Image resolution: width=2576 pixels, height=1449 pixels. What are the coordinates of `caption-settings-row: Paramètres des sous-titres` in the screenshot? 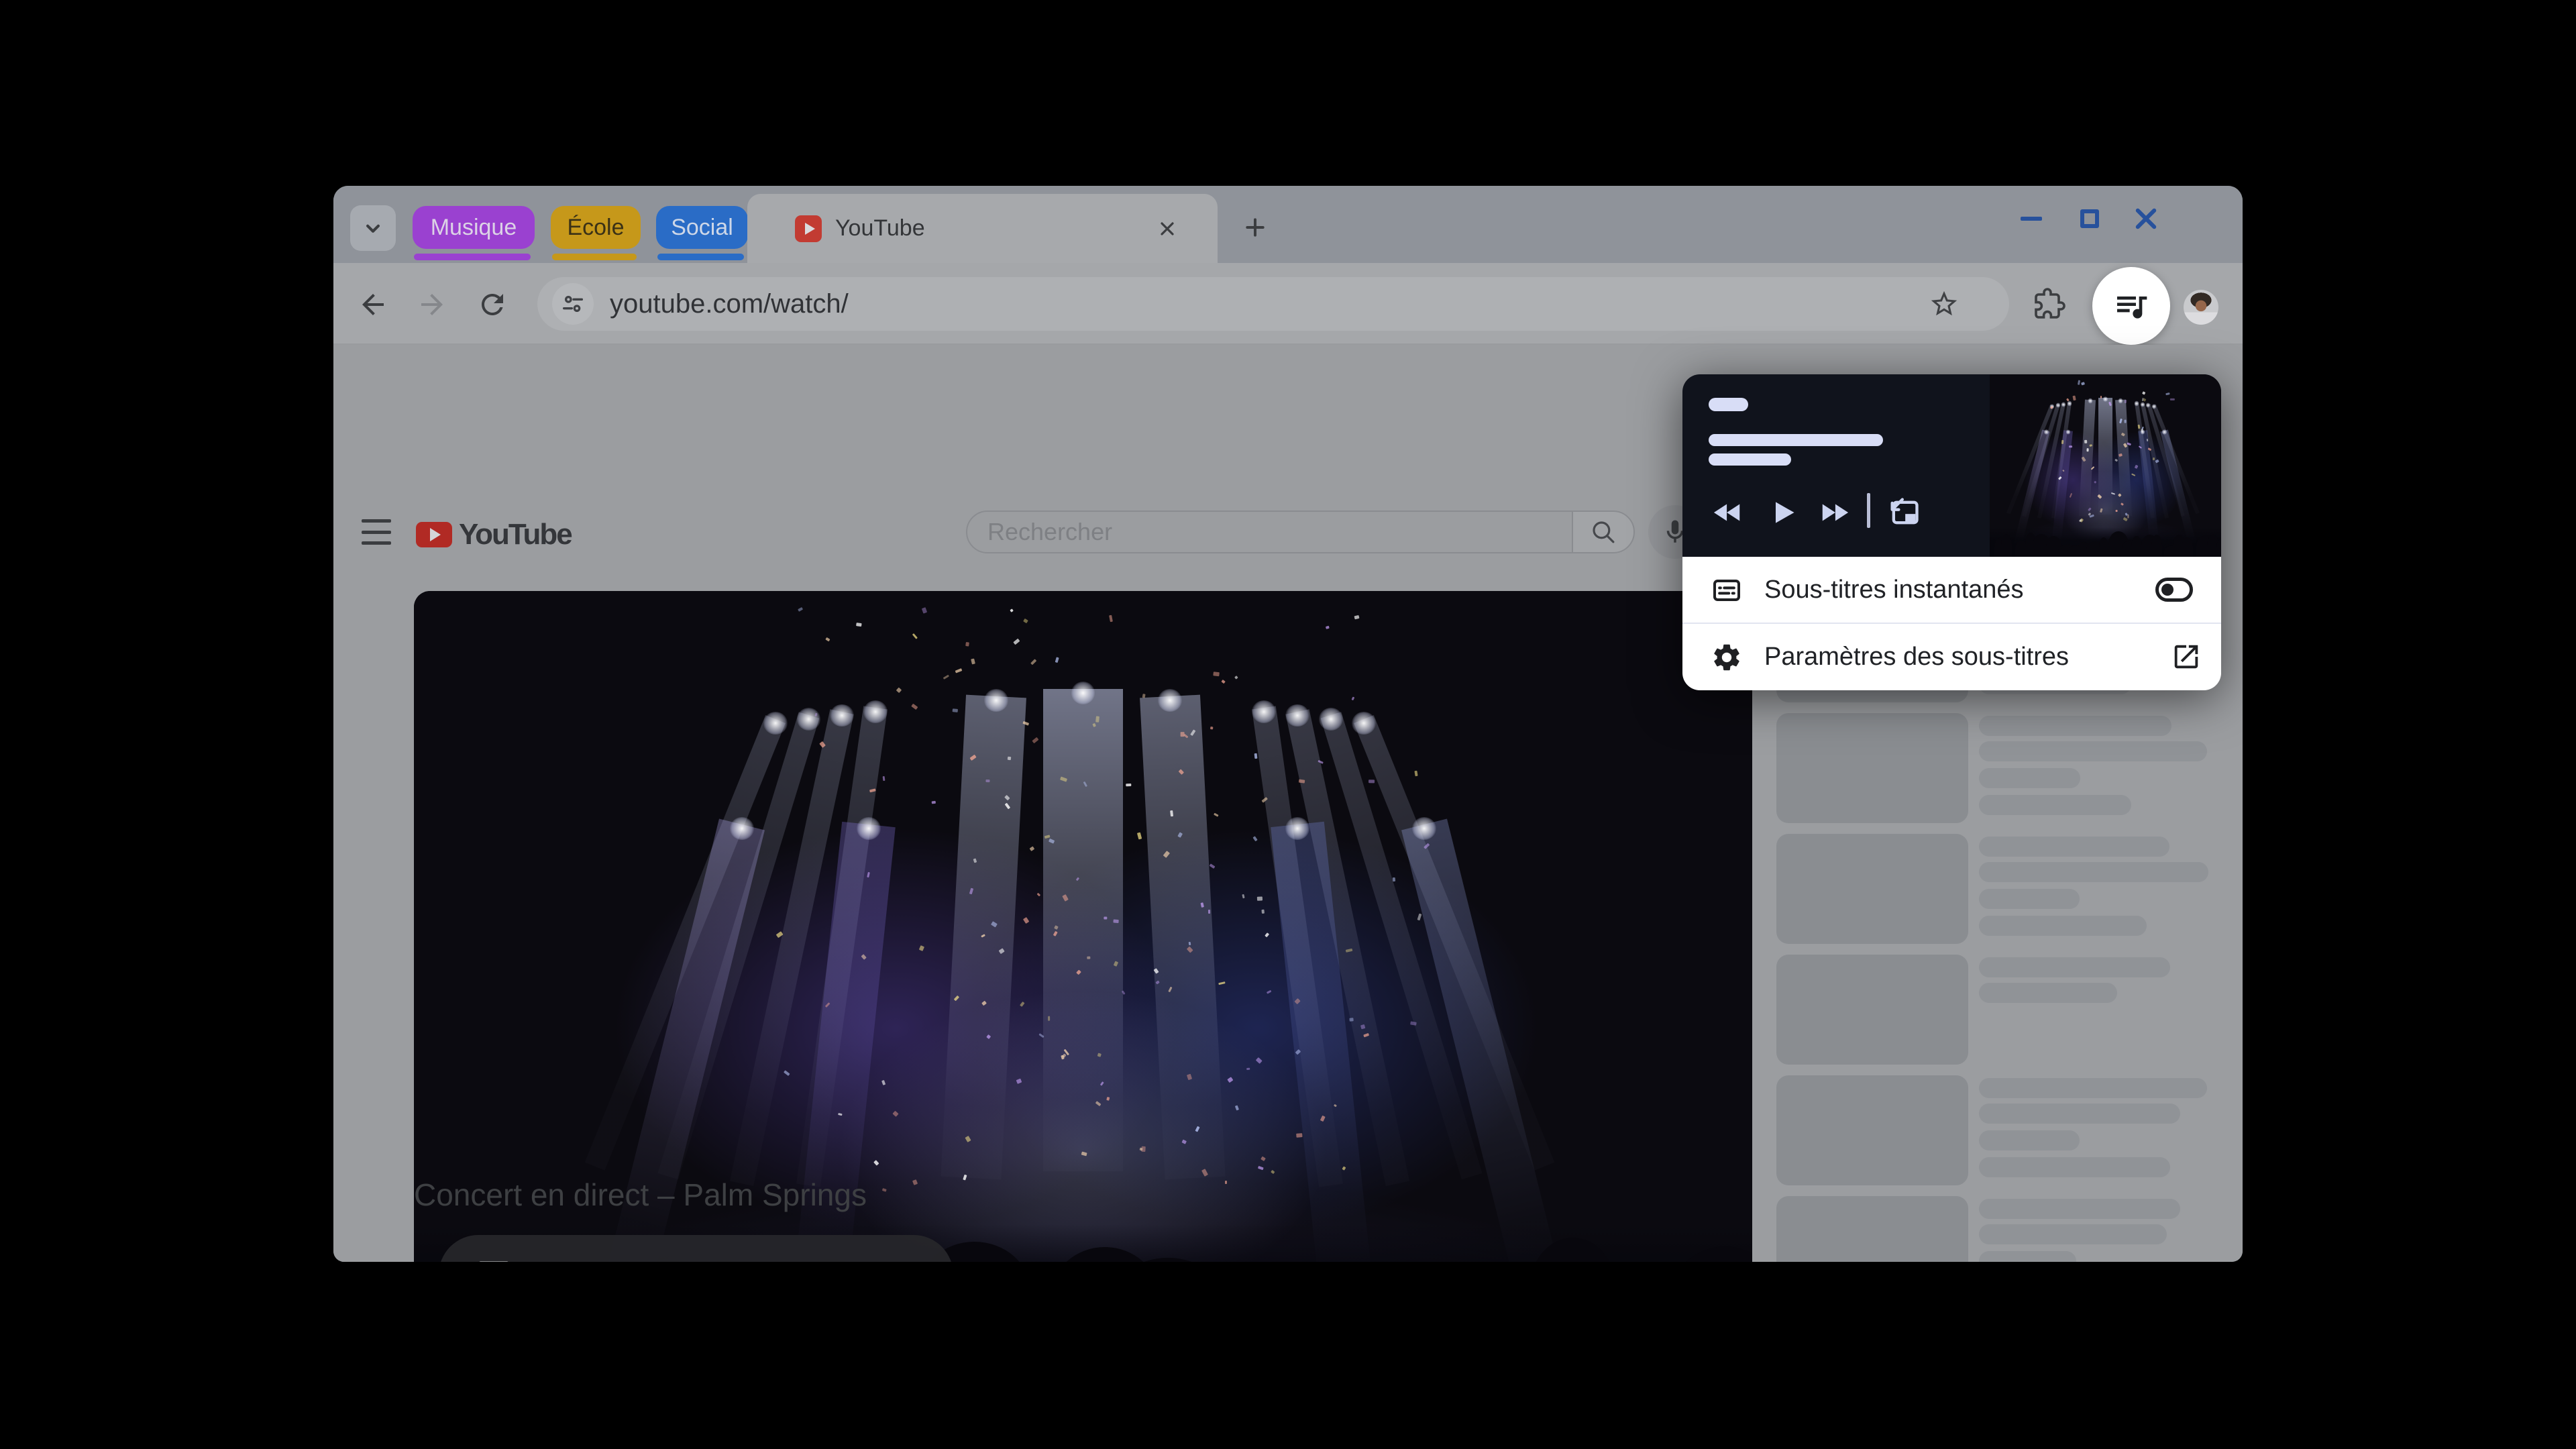 It's located at (1951, 657).